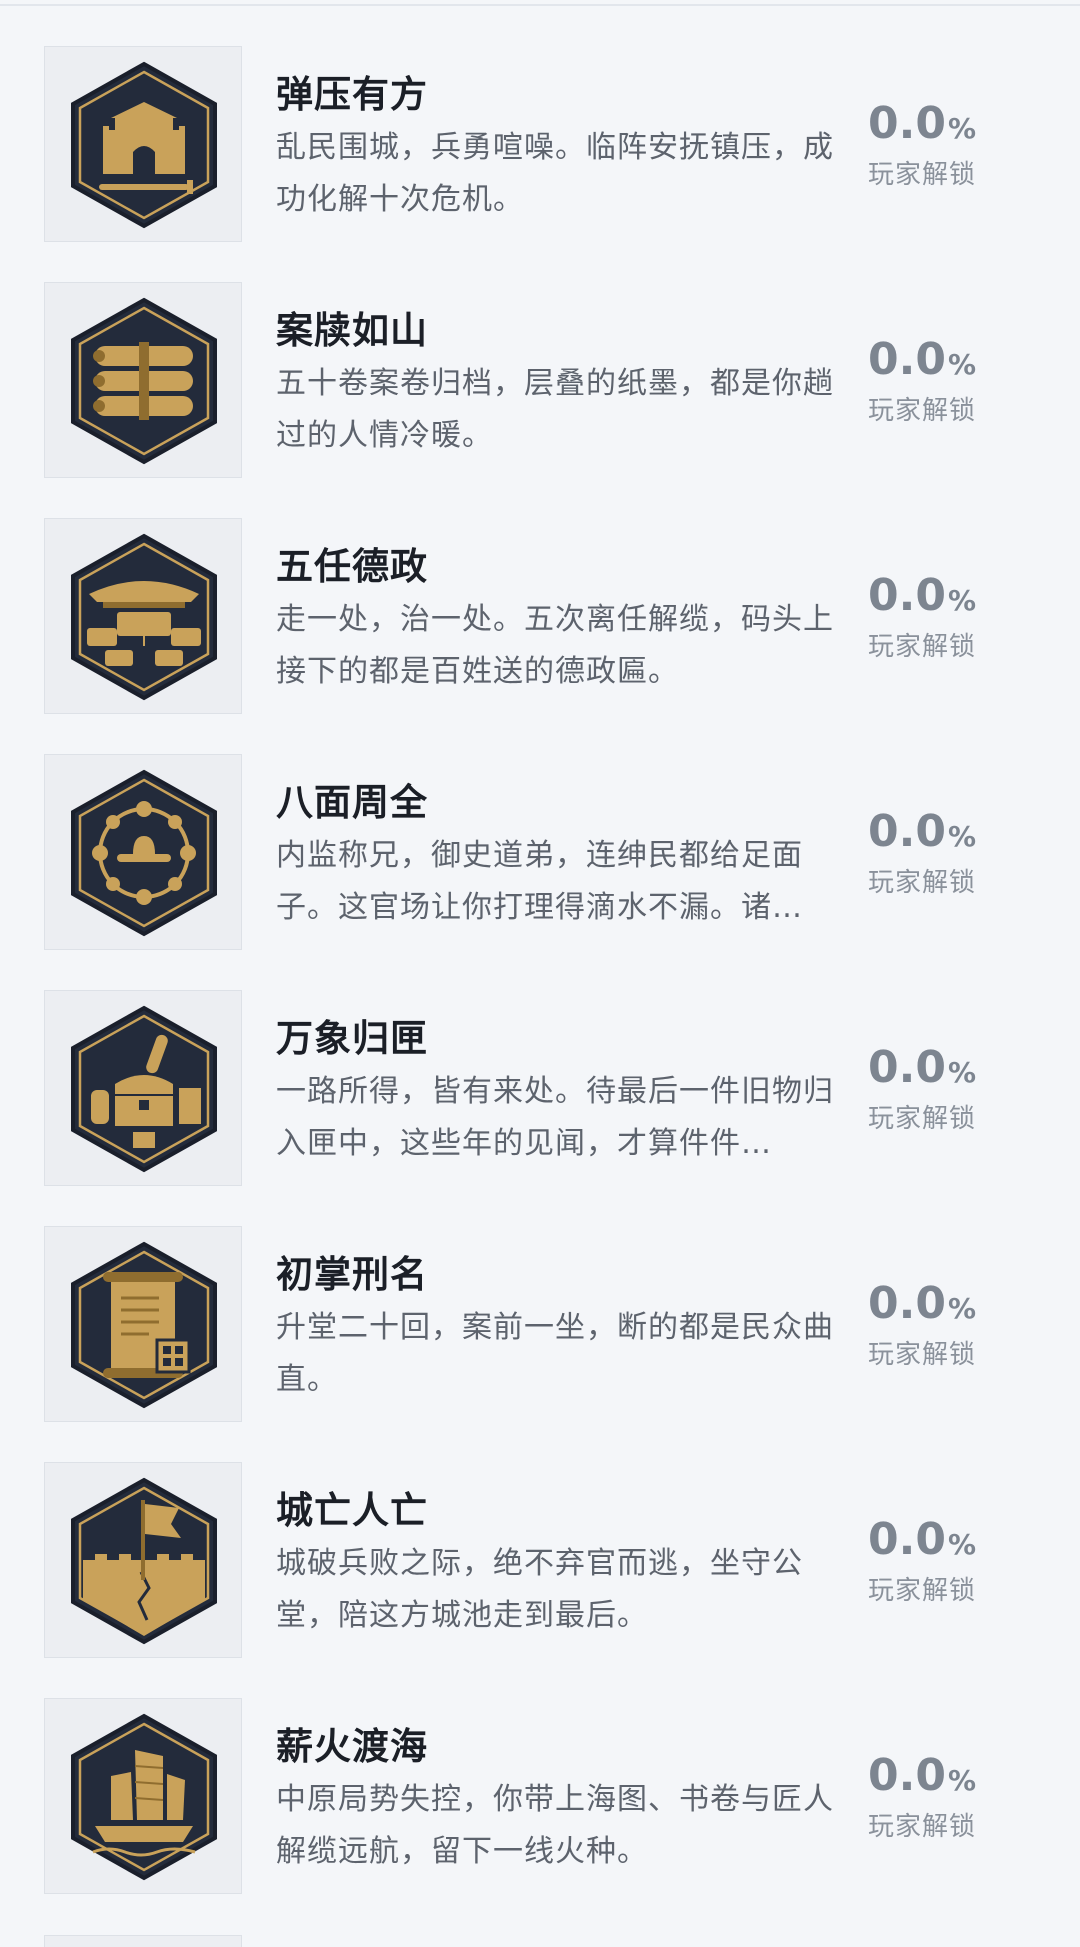 The width and height of the screenshot is (1080, 1947). I want to click on achievement-title: 案牍如山, so click(352, 330).